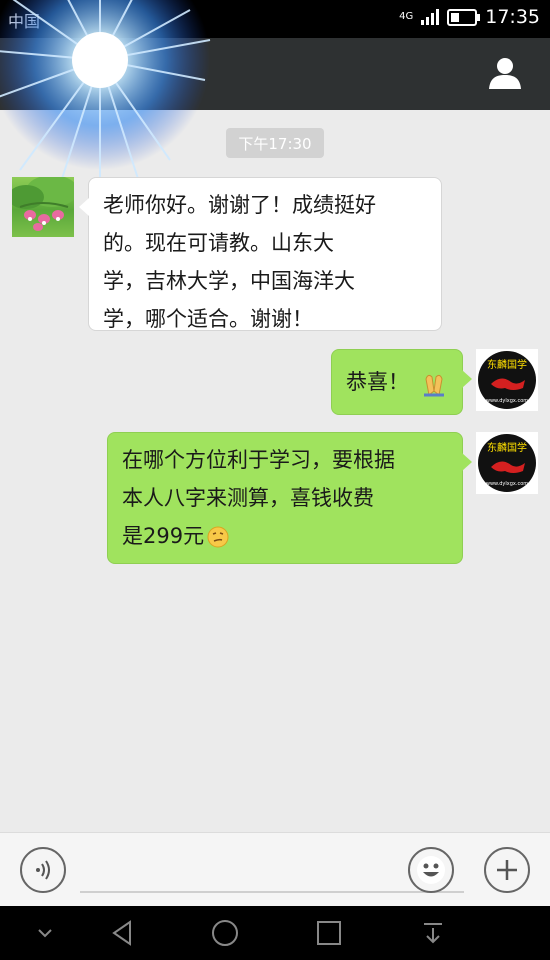 This screenshot has width=550, height=960. I want to click on system-nav-bar, so click(275, 933).